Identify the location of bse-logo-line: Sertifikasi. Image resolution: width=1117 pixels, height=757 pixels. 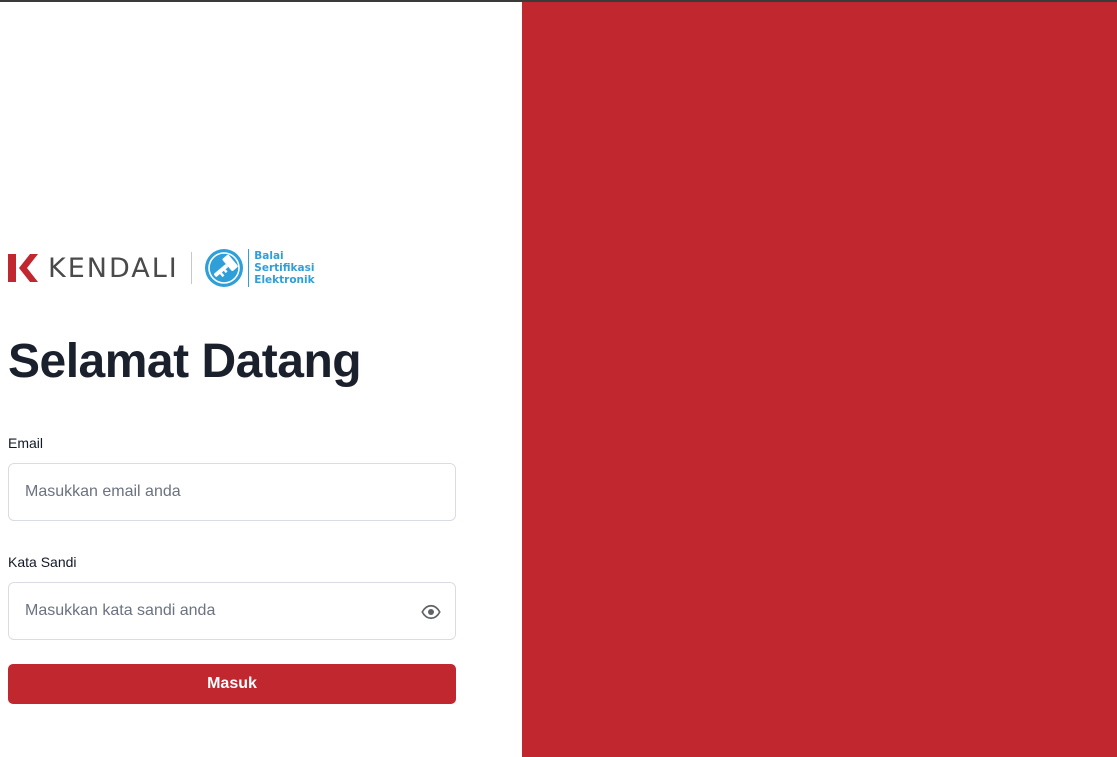
(284, 268).